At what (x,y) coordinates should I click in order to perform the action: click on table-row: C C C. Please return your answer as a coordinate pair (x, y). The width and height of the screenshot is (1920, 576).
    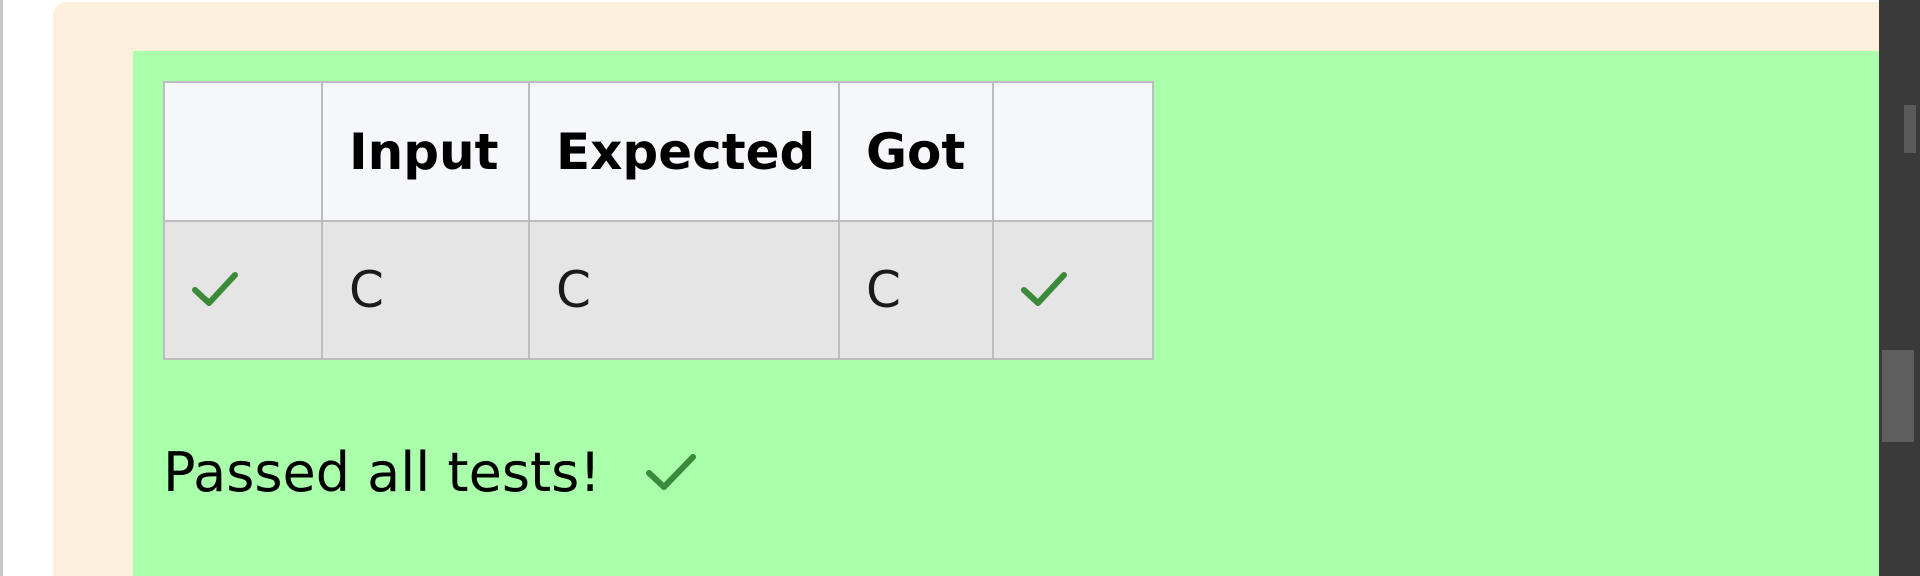
    Looking at the image, I should click on (658, 290).